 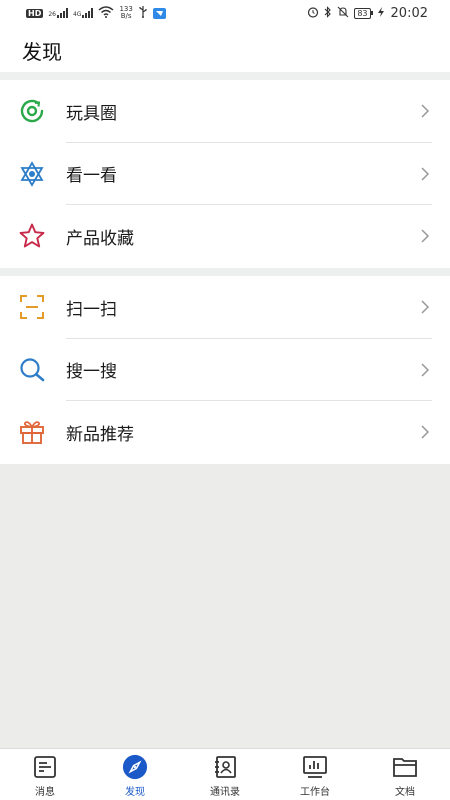 What do you see at coordinates (96, 13) in the screenshot?
I see `status-left: HD 26 4G 133 B/s` at bounding box center [96, 13].